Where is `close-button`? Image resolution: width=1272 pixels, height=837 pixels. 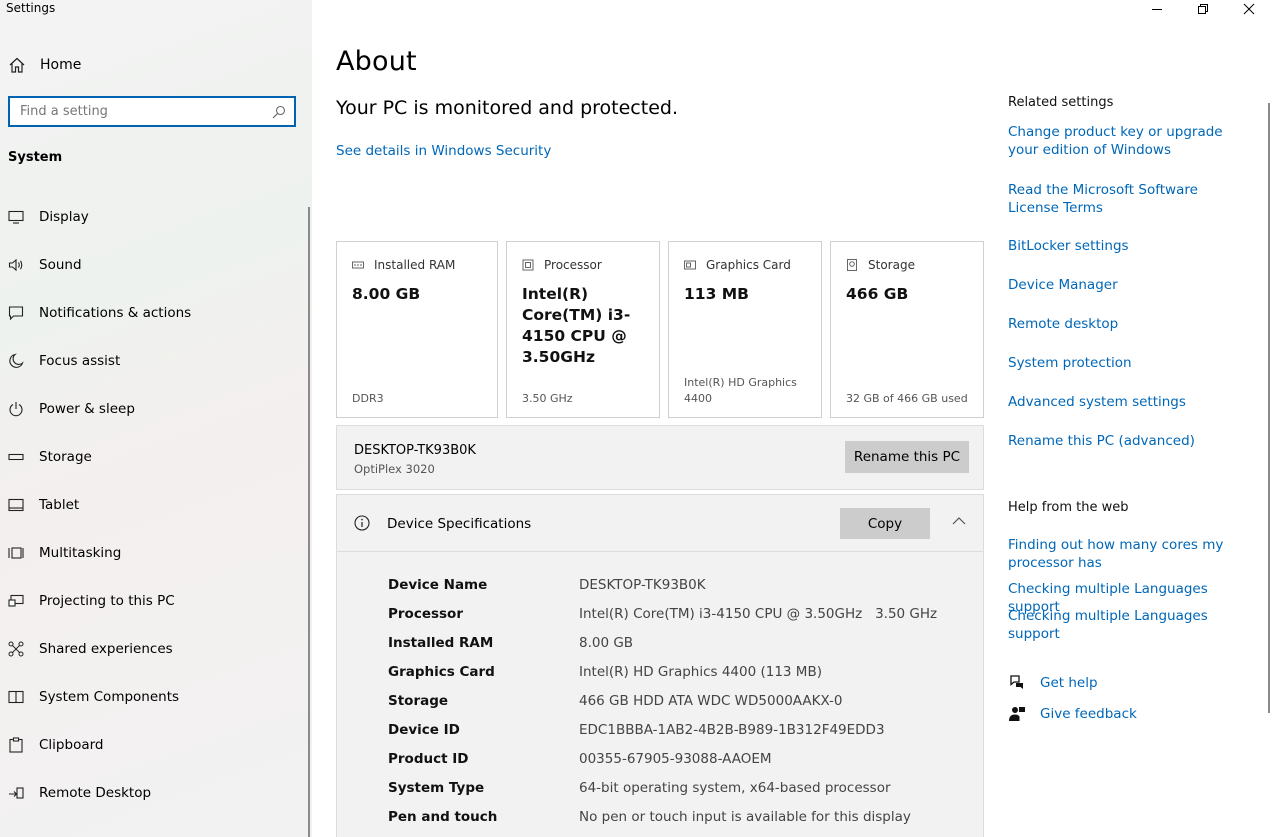 close-button is located at coordinates (1249, 9).